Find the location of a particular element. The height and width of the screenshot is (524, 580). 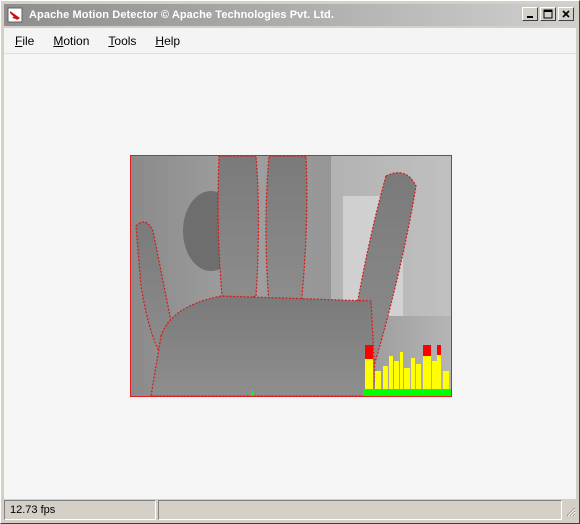

menu-bar: File Motion Tools Help is located at coordinates (290, 41).